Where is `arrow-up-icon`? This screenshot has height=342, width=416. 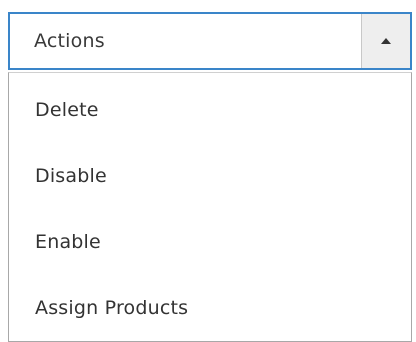
arrow-up-icon is located at coordinates (386, 41).